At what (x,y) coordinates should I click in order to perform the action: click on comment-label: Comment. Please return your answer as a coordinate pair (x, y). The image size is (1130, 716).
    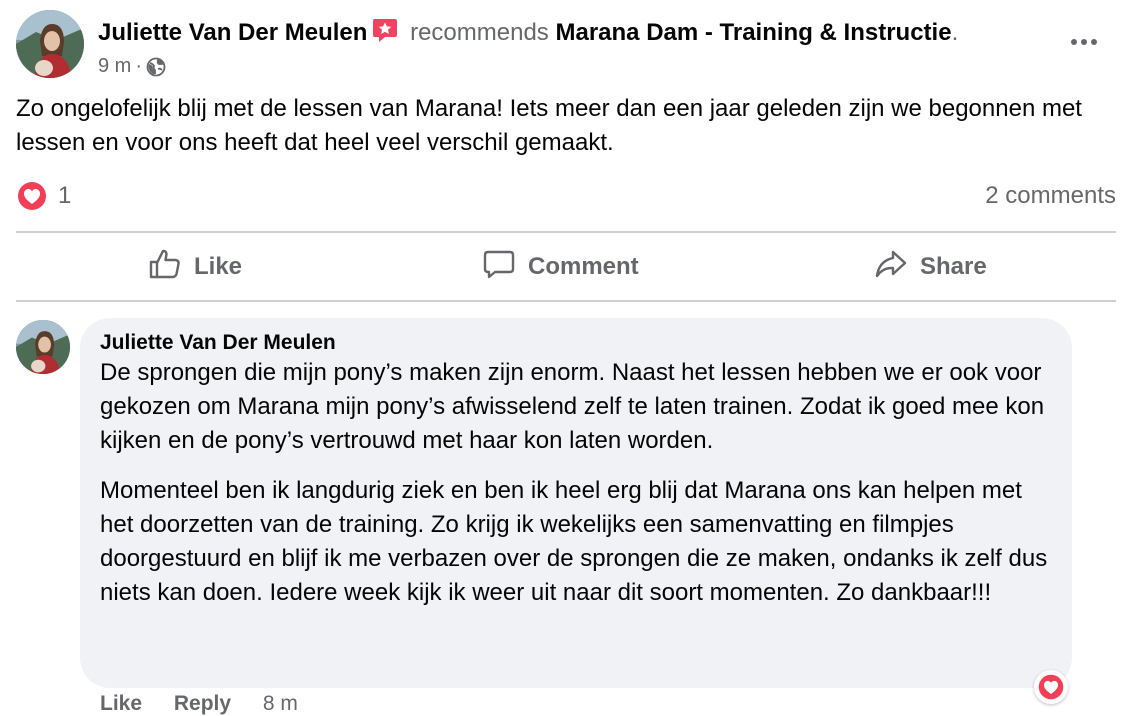
    Looking at the image, I should click on (583, 266).